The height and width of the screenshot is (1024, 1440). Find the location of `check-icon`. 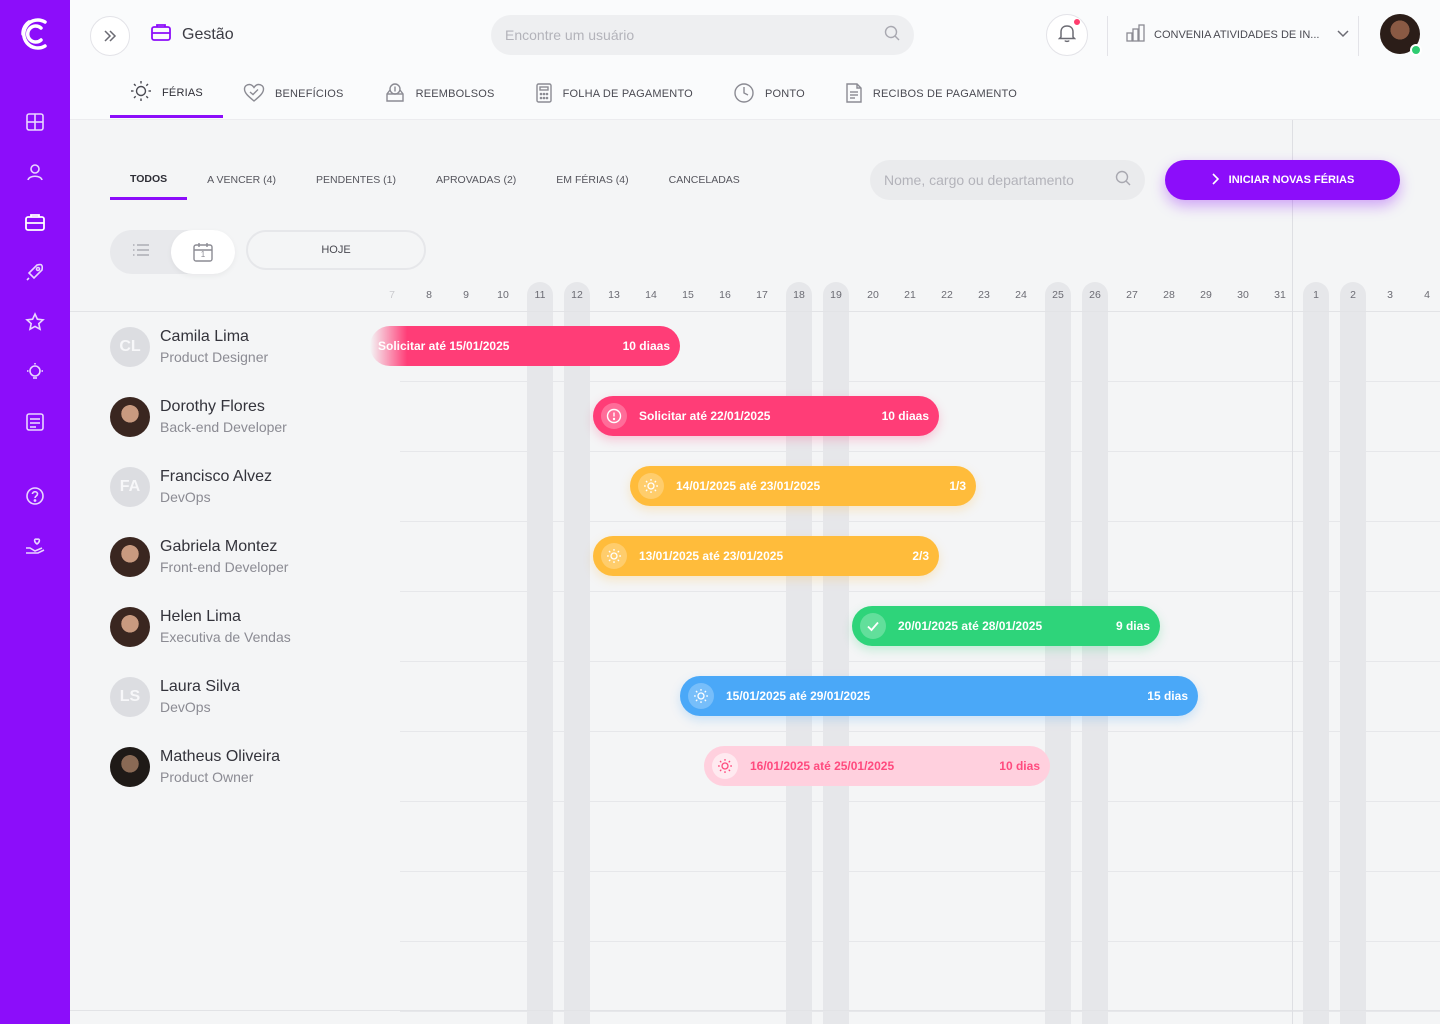

check-icon is located at coordinates (873, 626).